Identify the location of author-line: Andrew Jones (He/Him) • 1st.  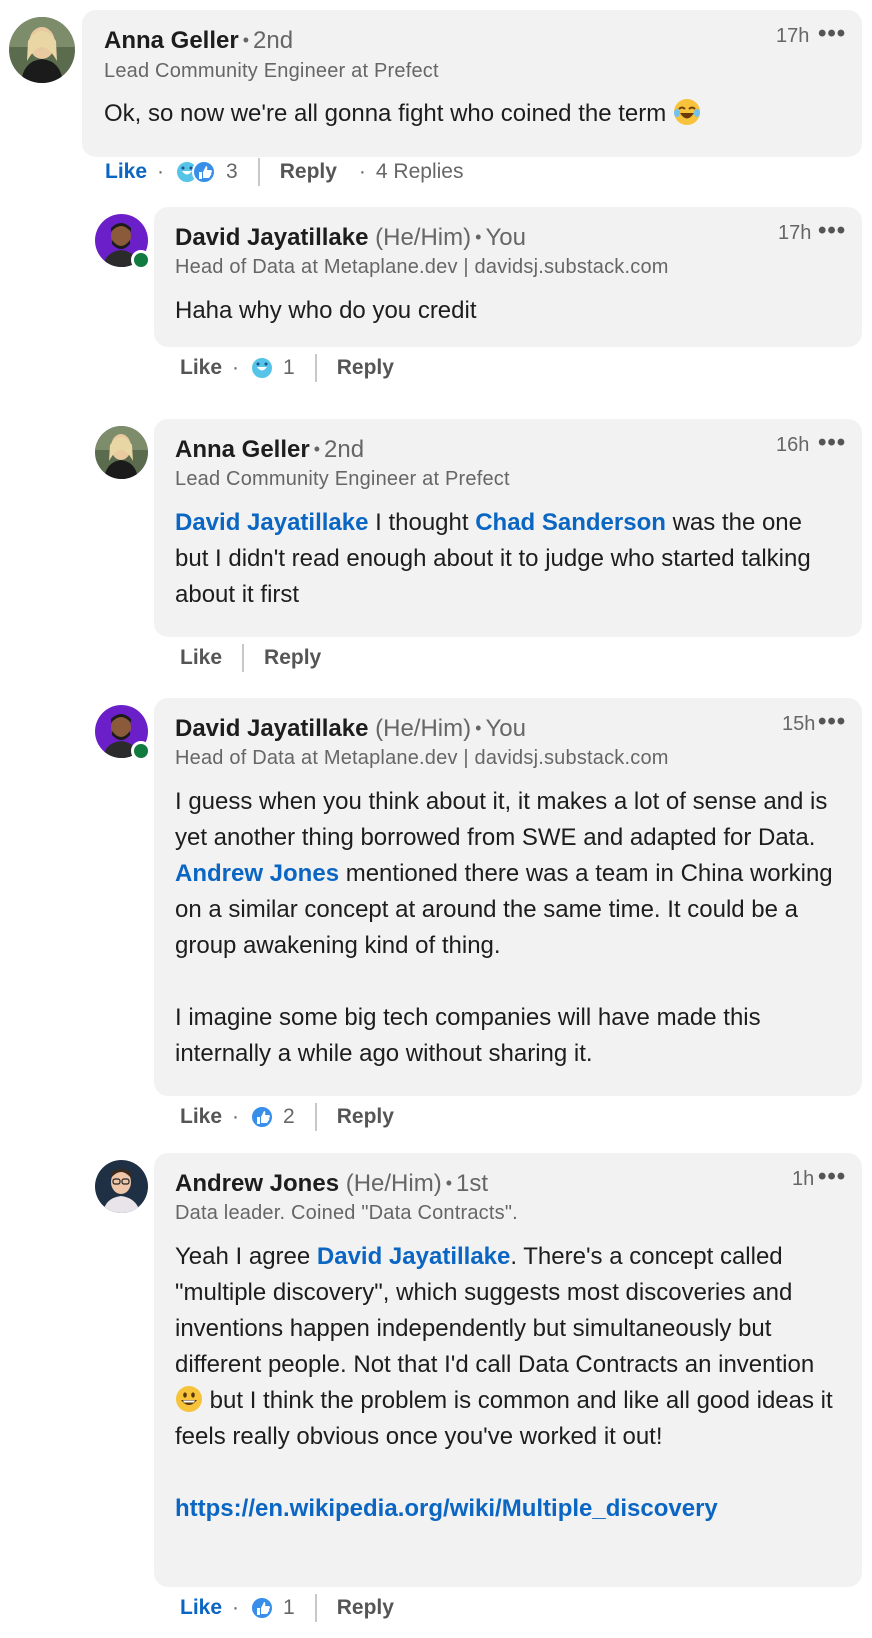
(332, 1183).